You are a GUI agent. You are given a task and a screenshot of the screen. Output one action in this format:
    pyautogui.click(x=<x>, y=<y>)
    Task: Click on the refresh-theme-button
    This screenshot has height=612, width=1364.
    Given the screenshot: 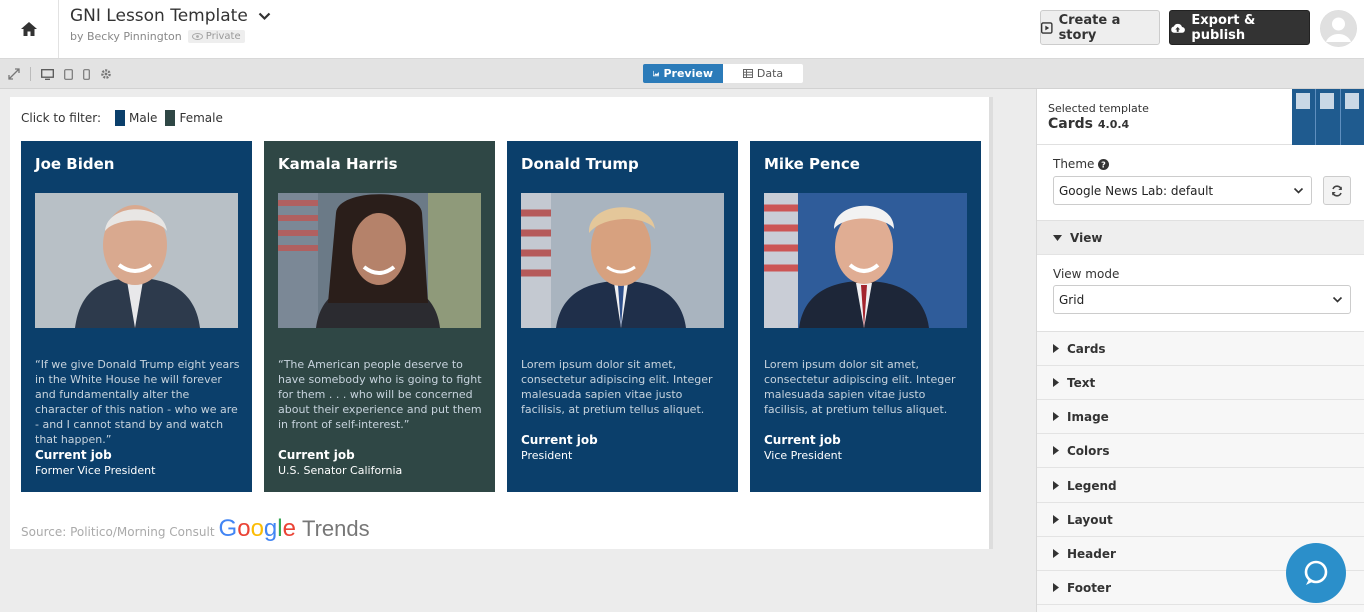 What is the action you would take?
    pyautogui.click(x=1337, y=190)
    